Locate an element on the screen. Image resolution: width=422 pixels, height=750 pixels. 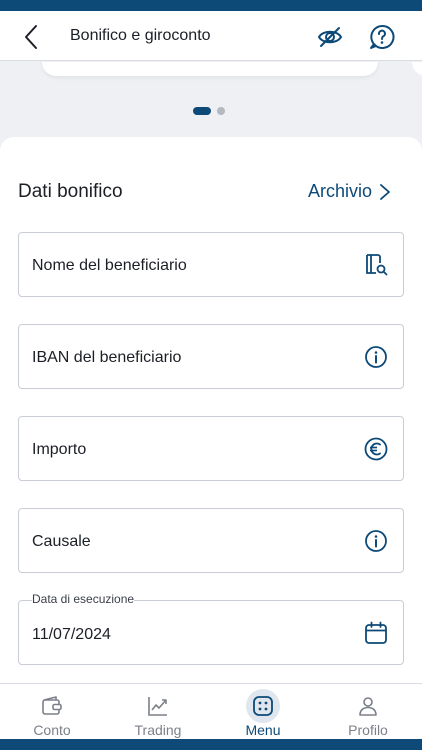
tab-label: Trading is located at coordinates (158, 730).